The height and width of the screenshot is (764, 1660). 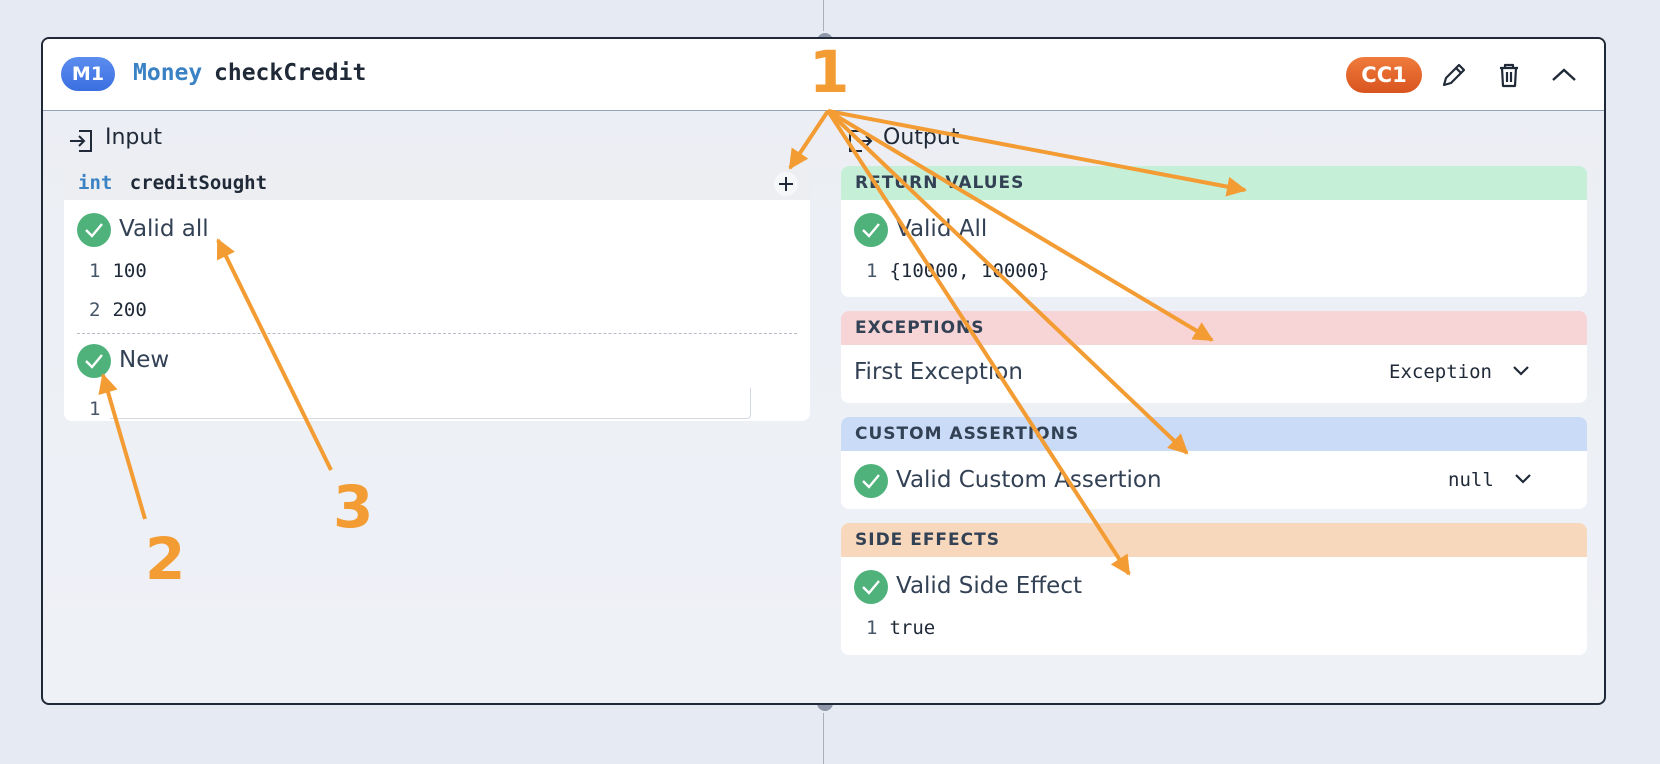 I want to click on exception-dropdown: Exception, so click(x=1460, y=372).